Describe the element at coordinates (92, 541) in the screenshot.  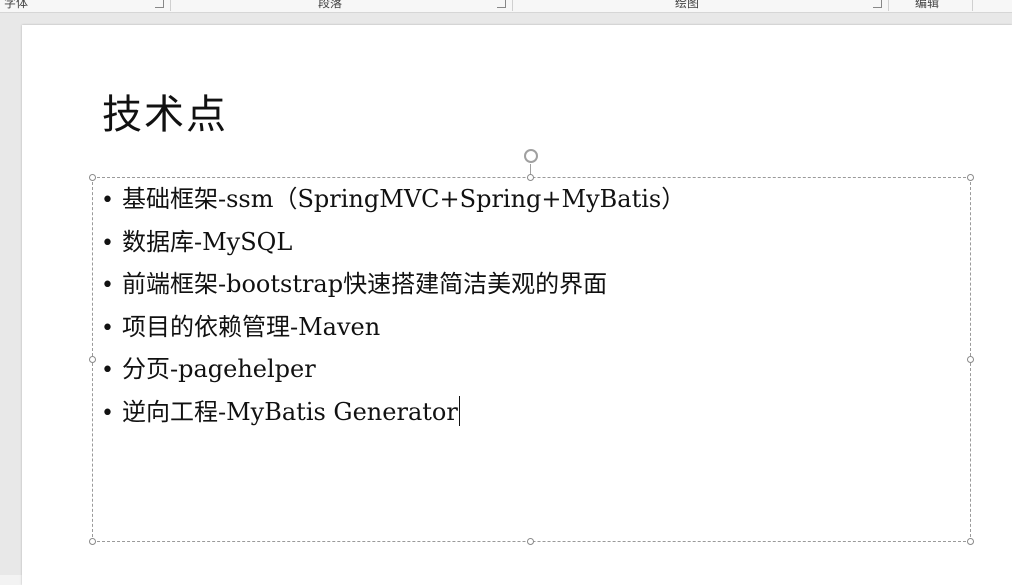
I see `resize-handle-bottom-left` at that location.